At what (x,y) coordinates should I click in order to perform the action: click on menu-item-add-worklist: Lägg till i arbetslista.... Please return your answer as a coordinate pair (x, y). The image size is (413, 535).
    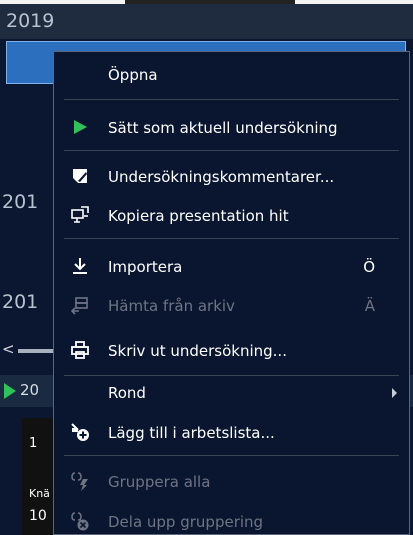
    Looking at the image, I should click on (231, 432).